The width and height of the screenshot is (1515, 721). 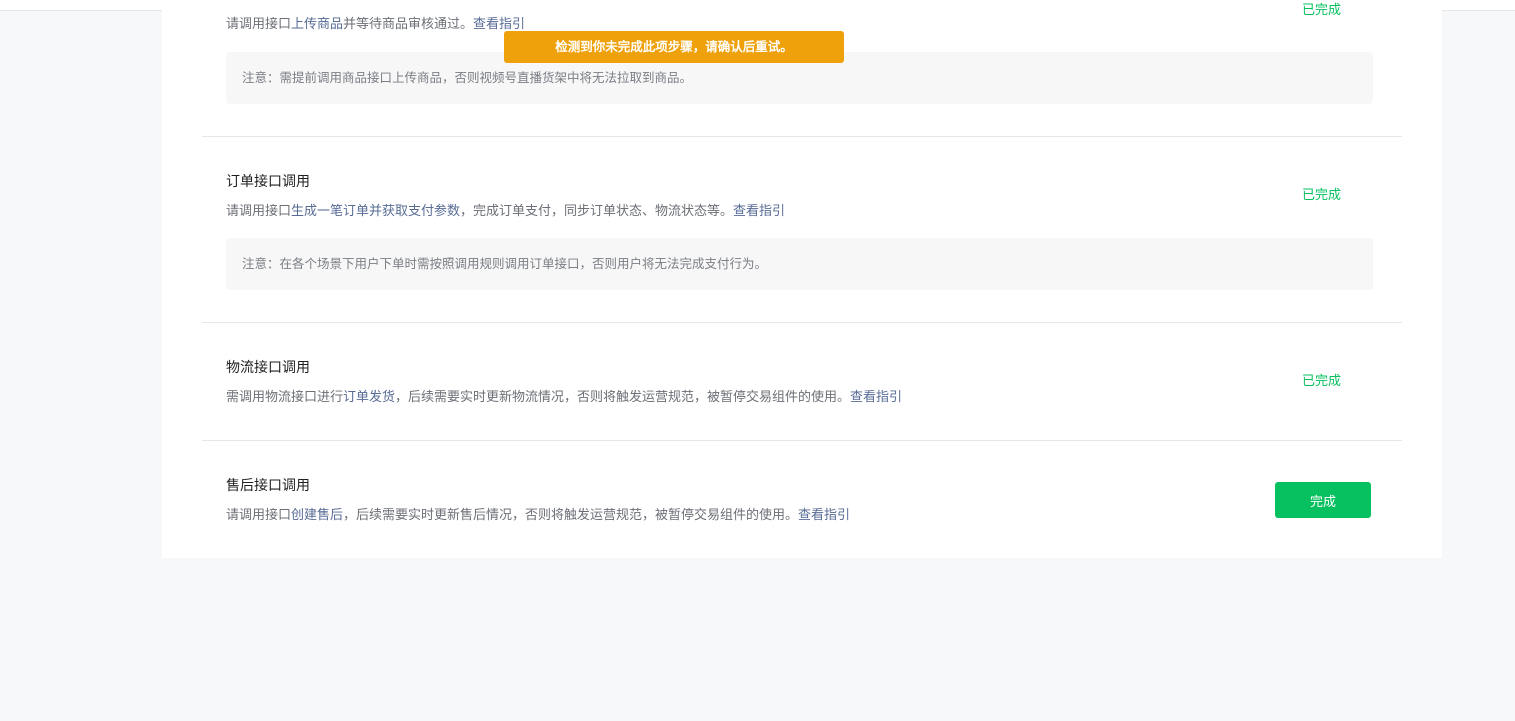 I want to click on upload-product-link: 上传商品, so click(x=317, y=24).